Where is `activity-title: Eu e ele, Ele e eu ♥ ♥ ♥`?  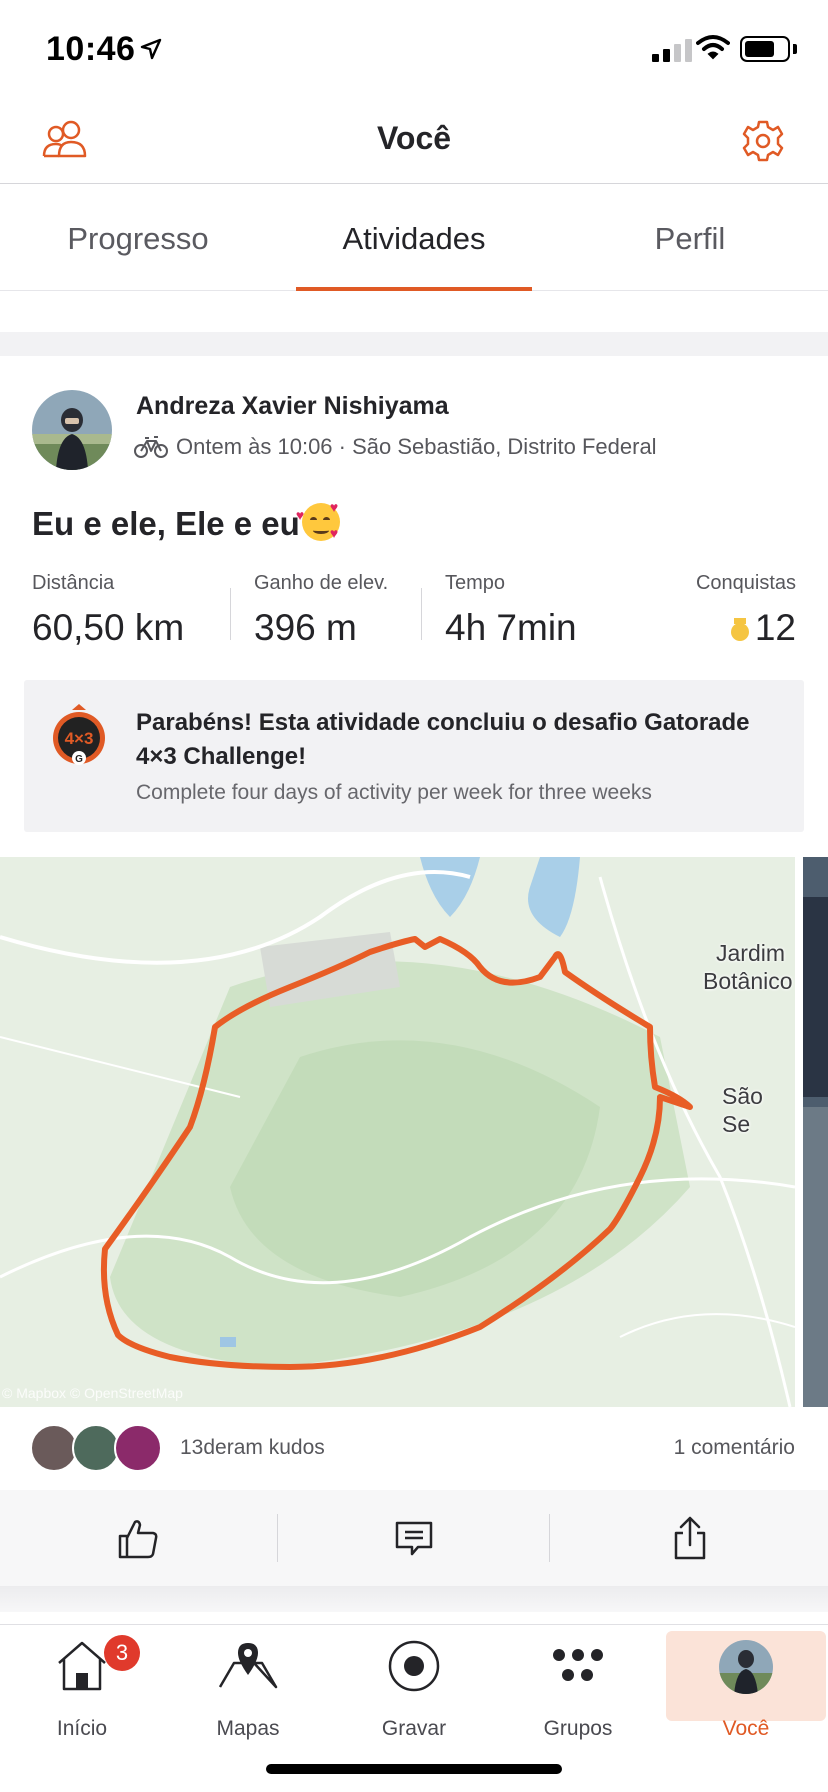 activity-title: Eu e ele, Ele e eu ♥ ♥ ♥ is located at coordinates (186, 521).